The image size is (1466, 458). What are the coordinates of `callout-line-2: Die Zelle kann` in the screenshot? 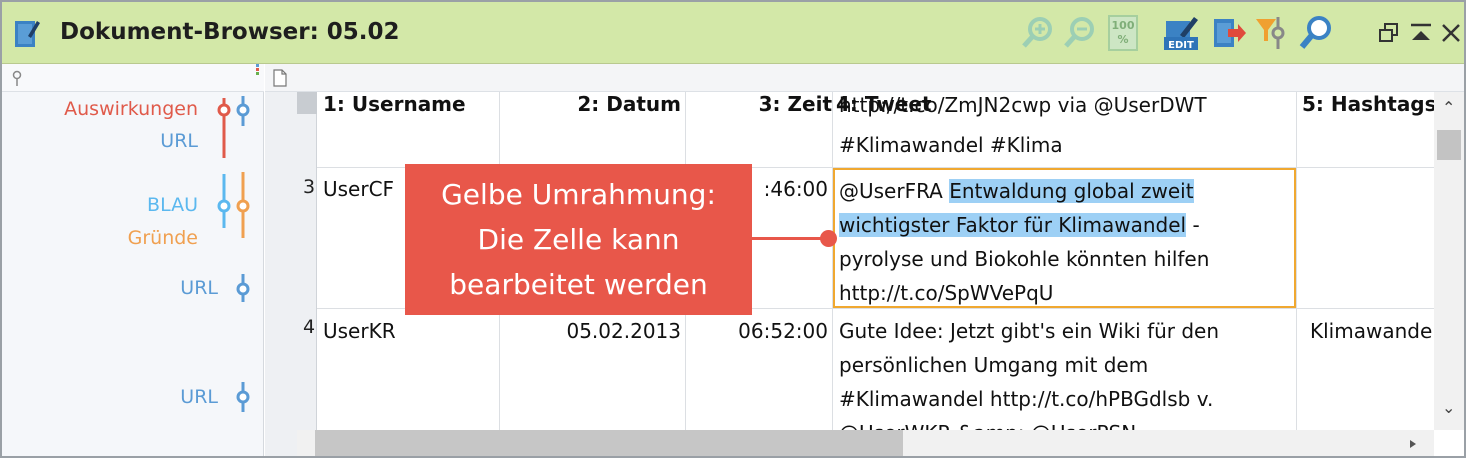 It's located at (578, 239).